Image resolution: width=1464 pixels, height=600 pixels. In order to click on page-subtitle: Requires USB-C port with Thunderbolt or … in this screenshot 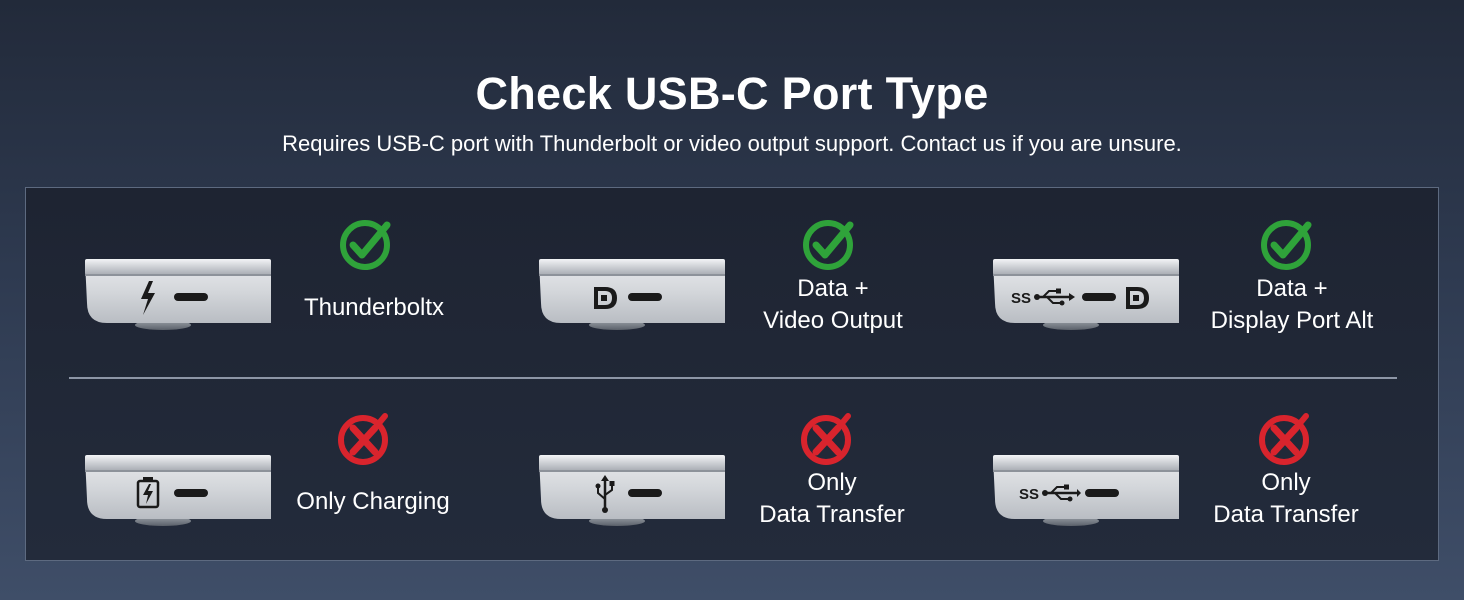, I will do `click(732, 143)`.